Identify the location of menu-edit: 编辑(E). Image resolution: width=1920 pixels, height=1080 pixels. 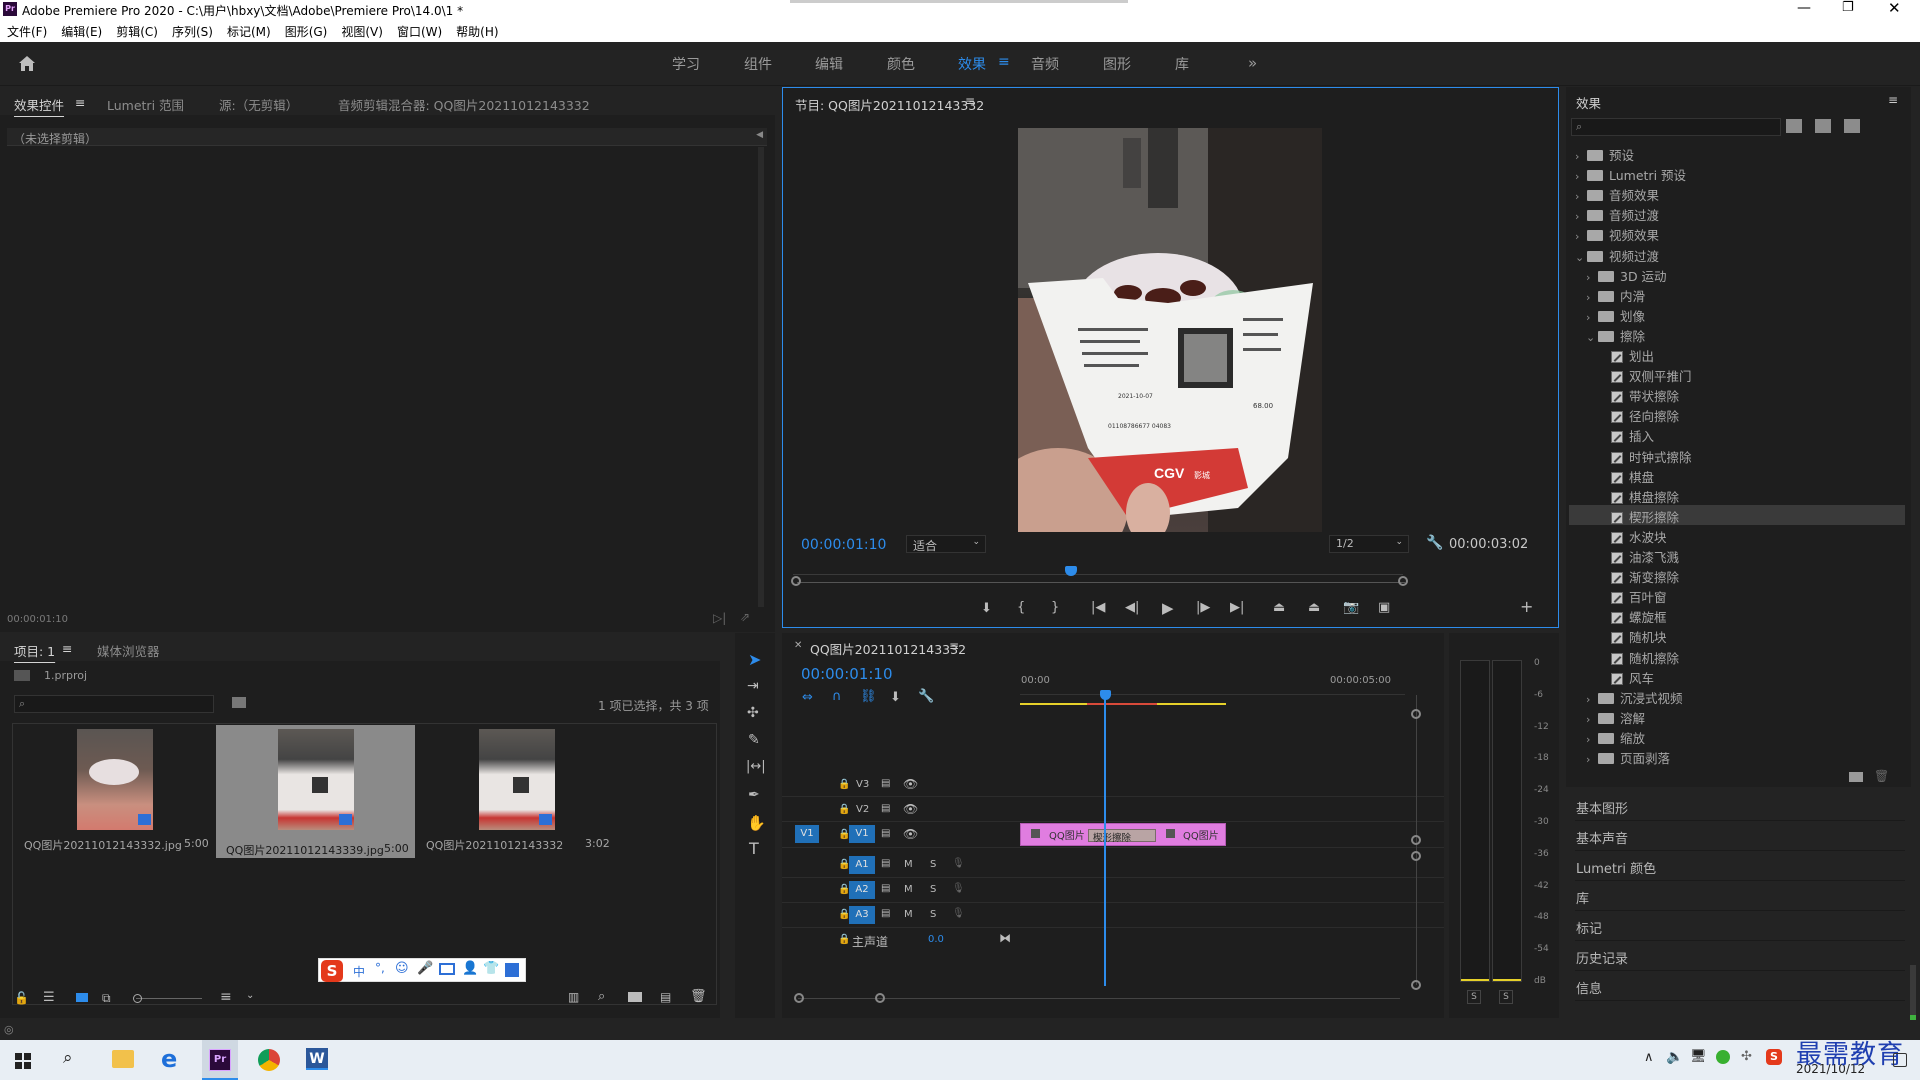
(81, 30).